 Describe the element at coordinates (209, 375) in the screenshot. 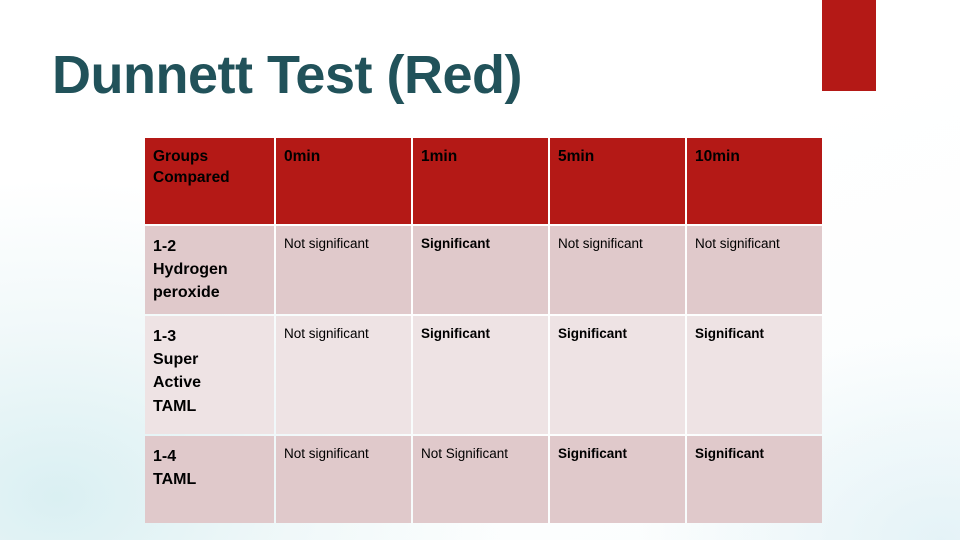

I see `group-label-cell: 1-3 Super Active TAML` at that location.